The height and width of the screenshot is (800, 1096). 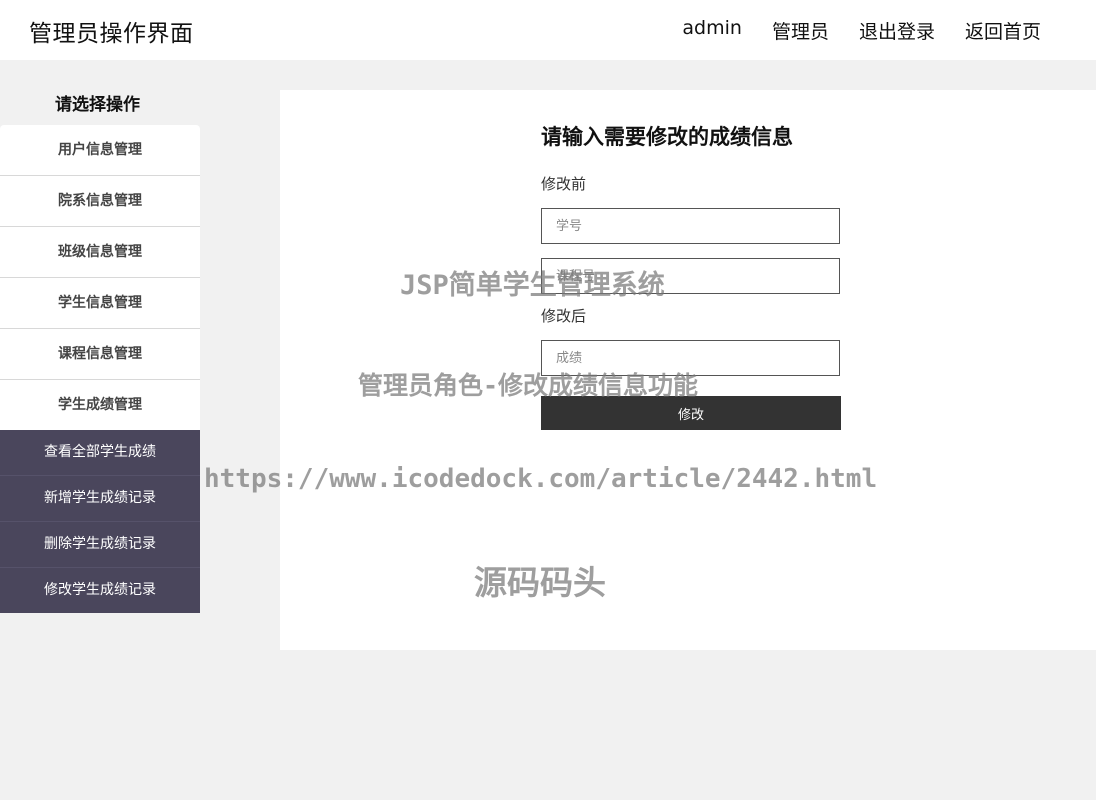 I want to click on submenu-item-edit-score: 修改学生成绩记录, so click(x=100, y=590).